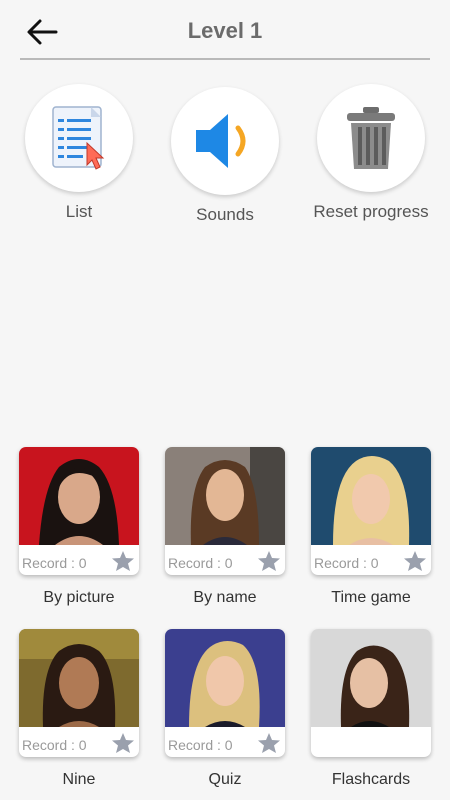 The width and height of the screenshot is (450, 800). I want to click on by-picture-card: Record : 0, so click(79, 511).